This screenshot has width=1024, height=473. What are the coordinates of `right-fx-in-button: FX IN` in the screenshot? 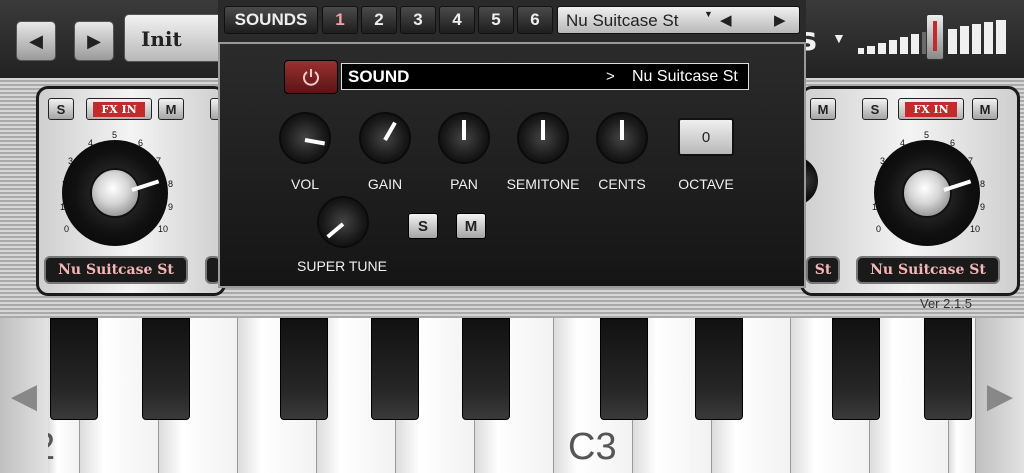 It's located at (931, 109).